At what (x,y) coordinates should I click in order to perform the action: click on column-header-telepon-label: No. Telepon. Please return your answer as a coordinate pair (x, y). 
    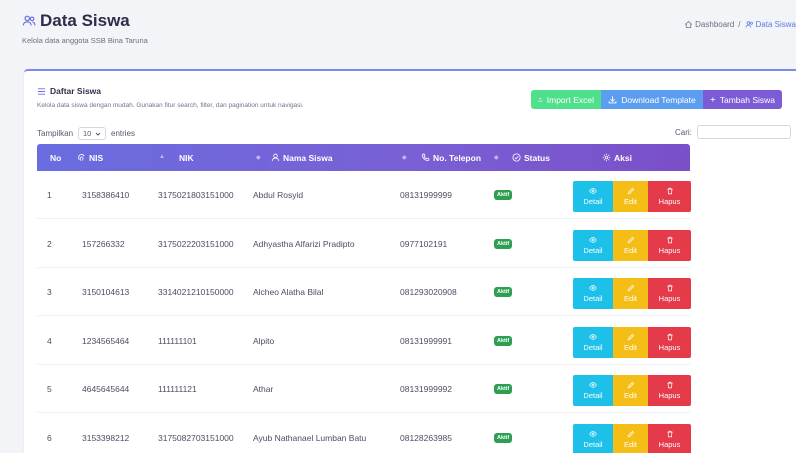
    Looking at the image, I should click on (457, 157).